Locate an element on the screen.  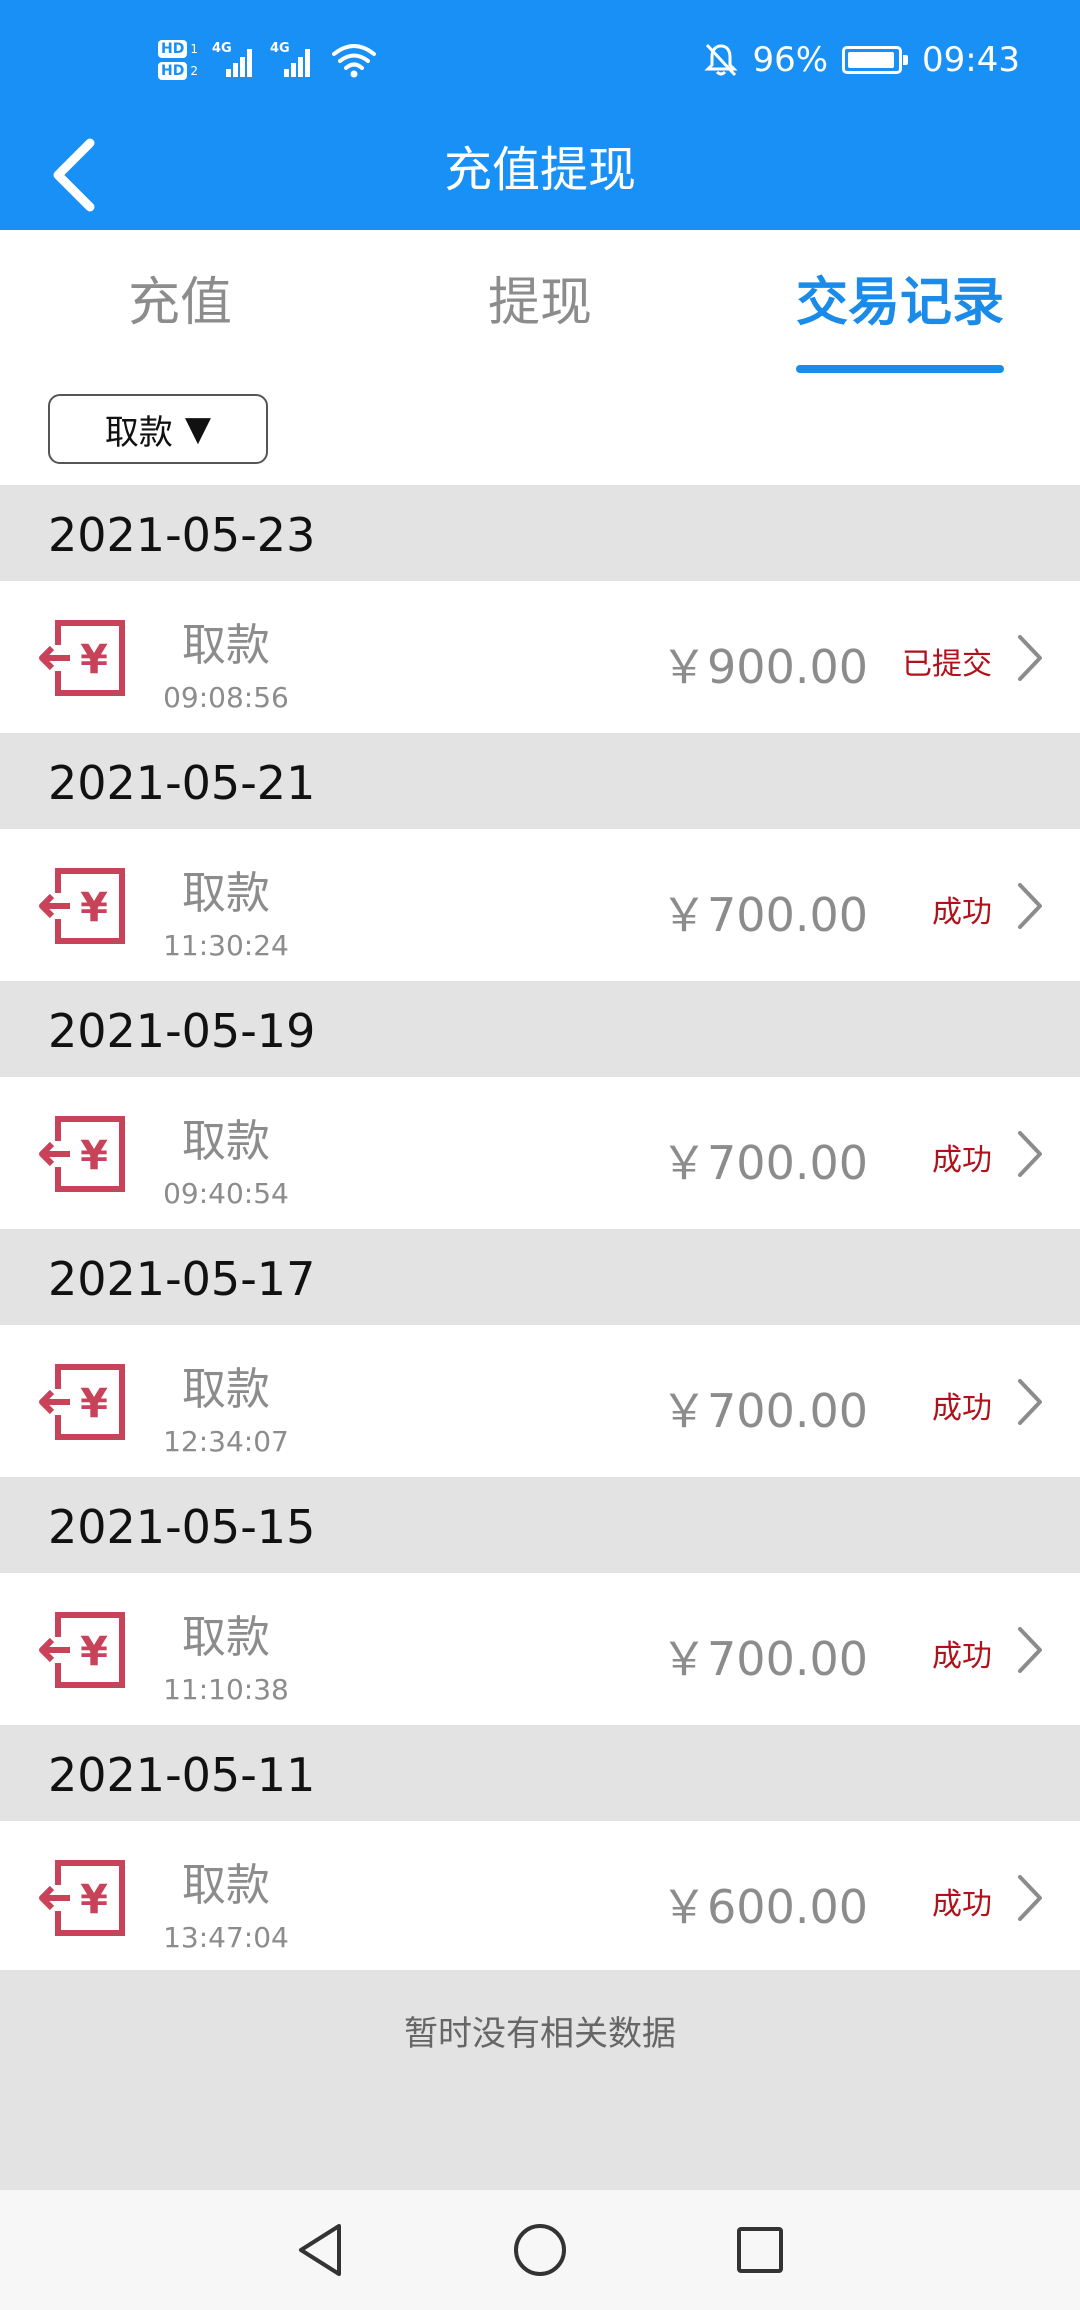
circle-home-icon is located at coordinates (540, 2250).